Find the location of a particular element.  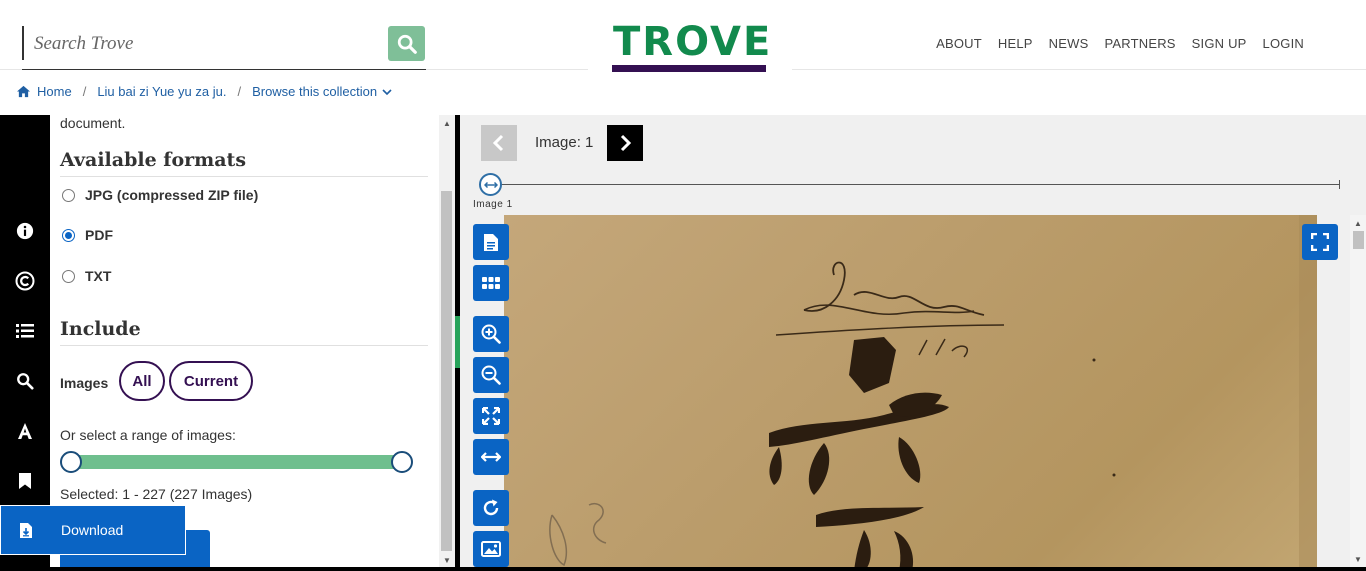

text-size-icon is located at coordinates (25, 431).